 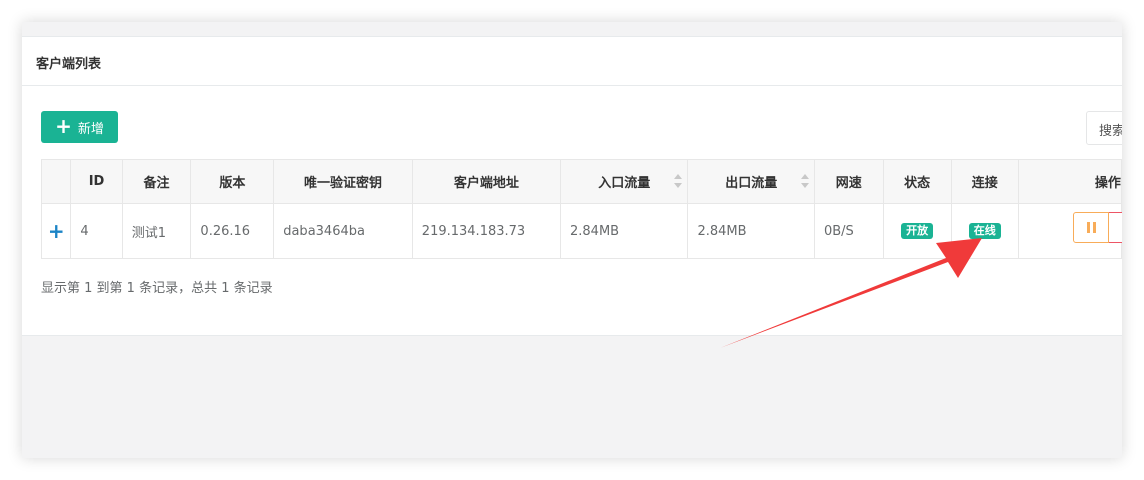 What do you see at coordinates (917, 181) in the screenshot?
I see `header-status: 状态` at bounding box center [917, 181].